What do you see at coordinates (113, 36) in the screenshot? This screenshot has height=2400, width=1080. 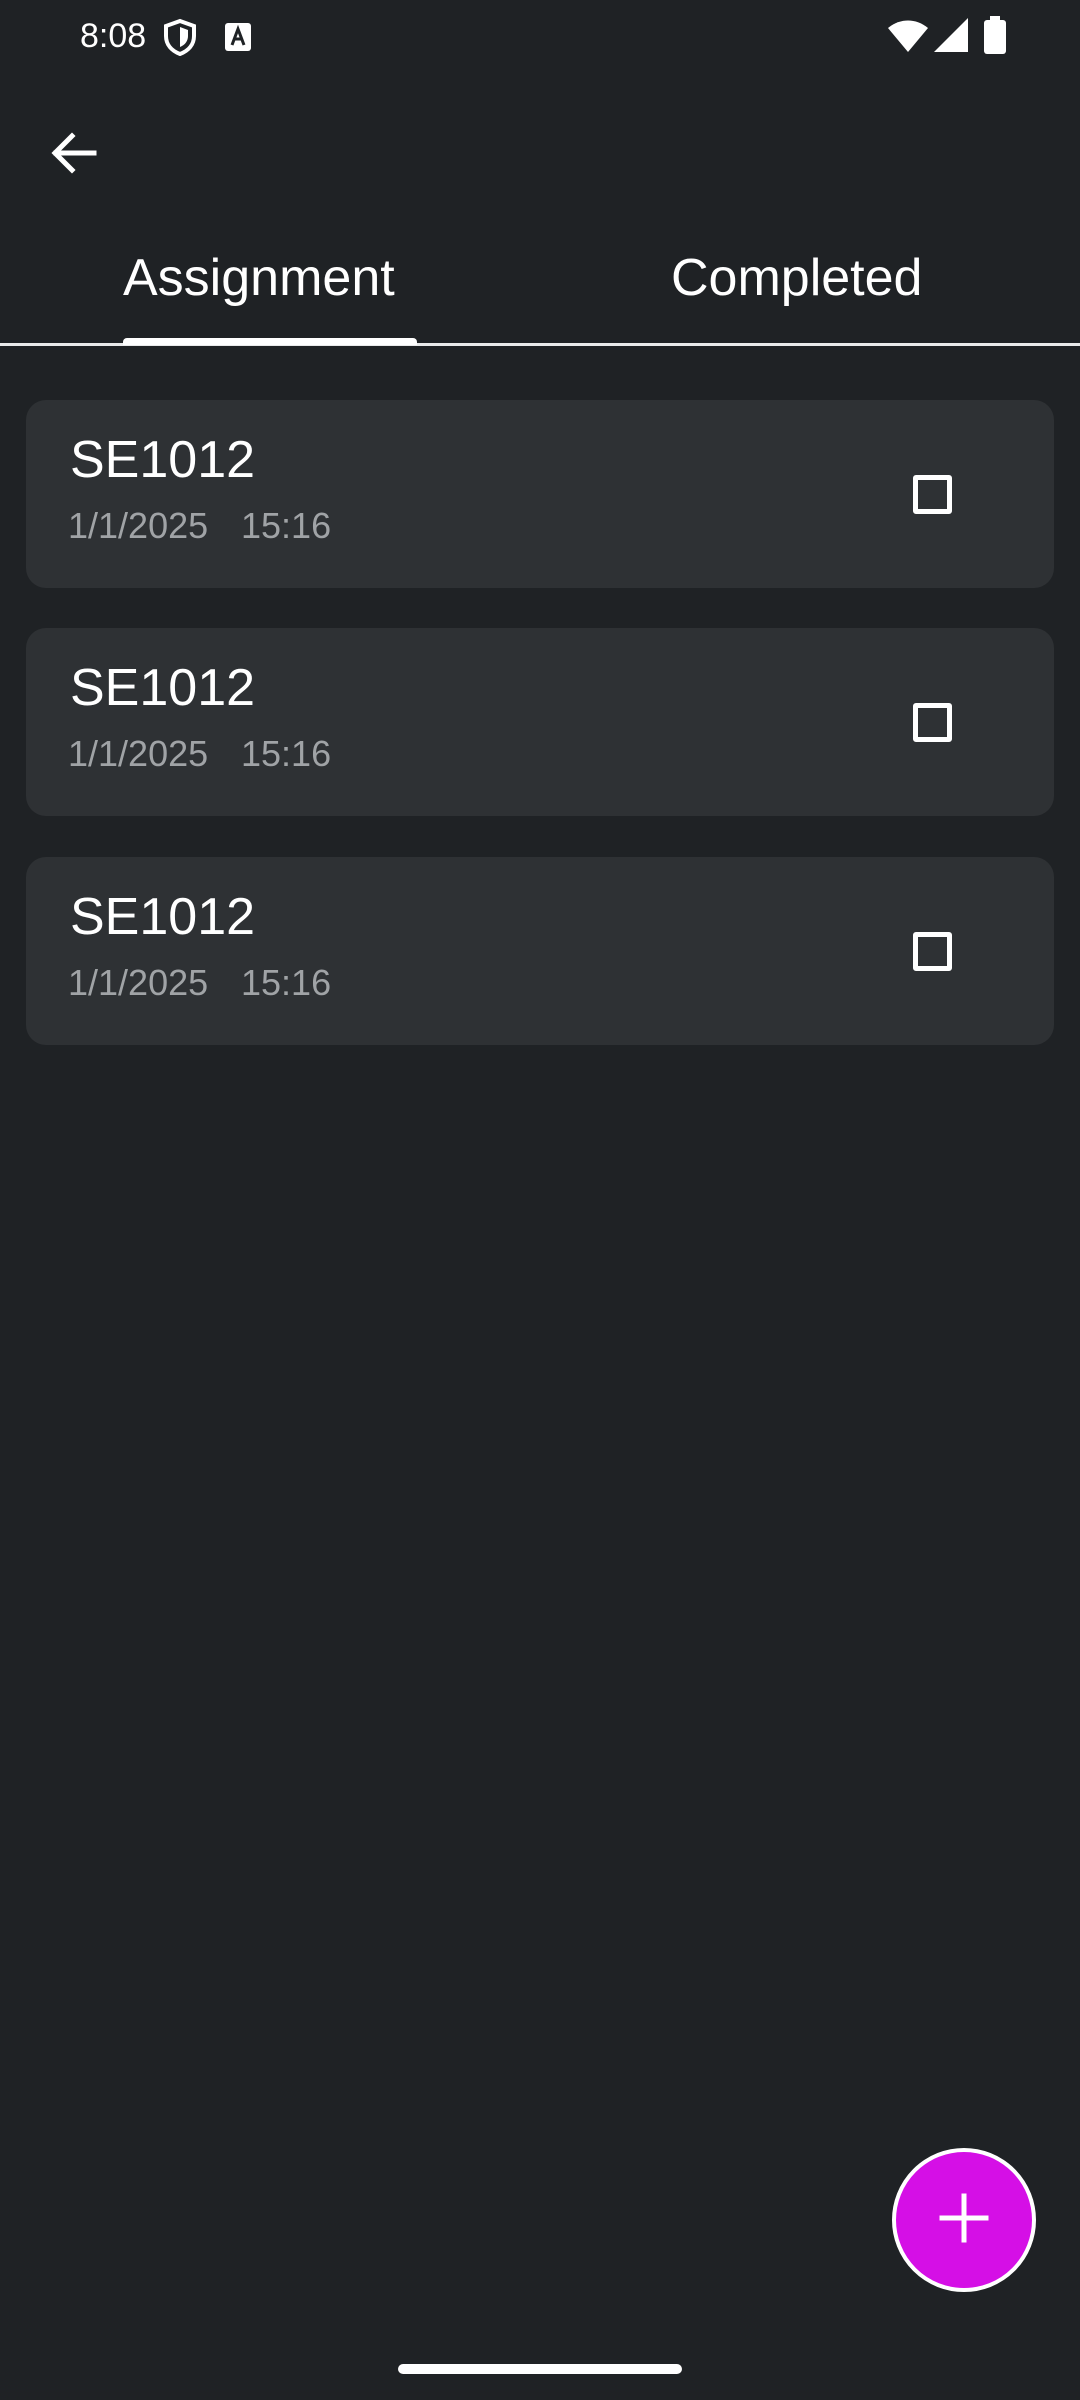 I see `status-time: 8:08` at bounding box center [113, 36].